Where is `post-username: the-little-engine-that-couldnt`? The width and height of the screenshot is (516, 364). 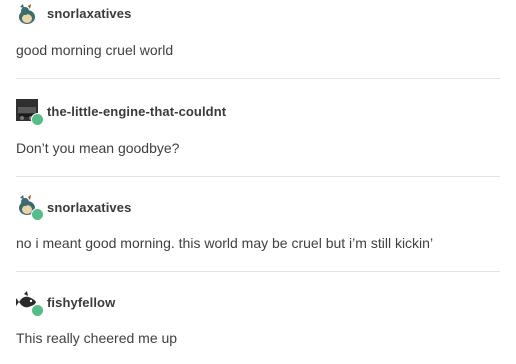 post-username: the-little-engine-that-couldnt is located at coordinates (136, 111).